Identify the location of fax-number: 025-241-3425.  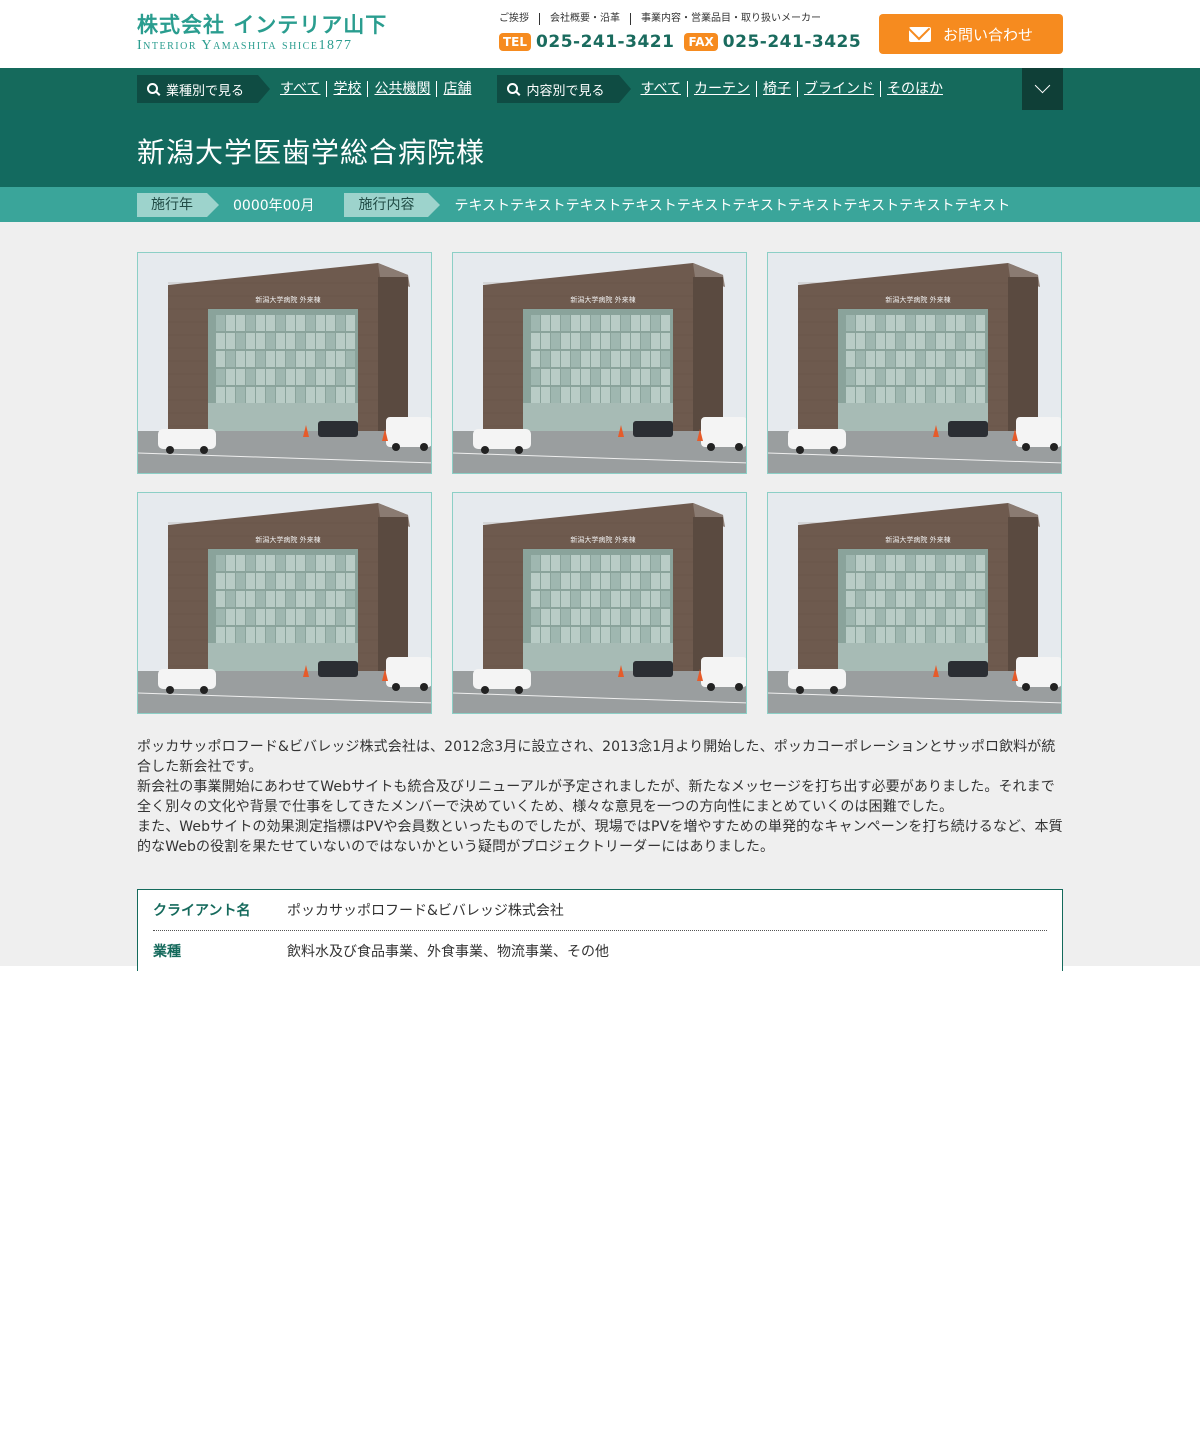
(792, 42).